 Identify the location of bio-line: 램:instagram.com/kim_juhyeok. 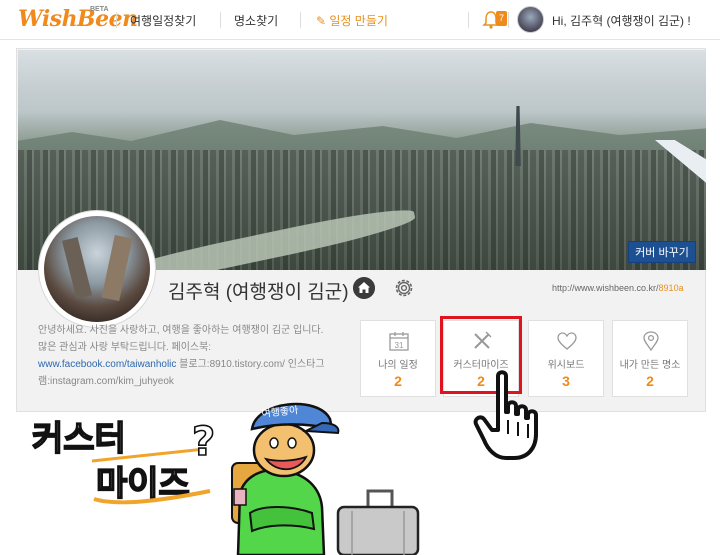
(106, 381).